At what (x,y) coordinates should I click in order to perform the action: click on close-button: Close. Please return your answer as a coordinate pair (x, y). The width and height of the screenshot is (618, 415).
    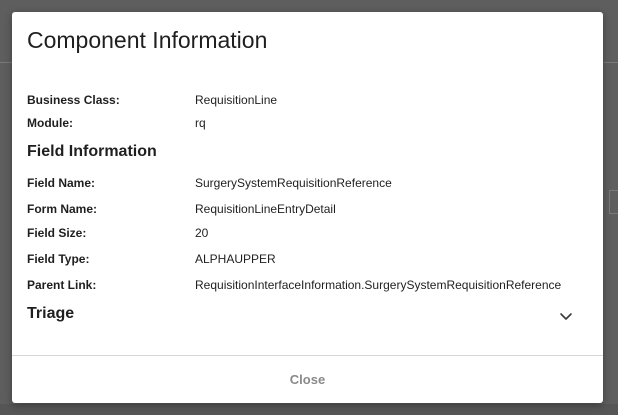
    Looking at the image, I should click on (307, 379).